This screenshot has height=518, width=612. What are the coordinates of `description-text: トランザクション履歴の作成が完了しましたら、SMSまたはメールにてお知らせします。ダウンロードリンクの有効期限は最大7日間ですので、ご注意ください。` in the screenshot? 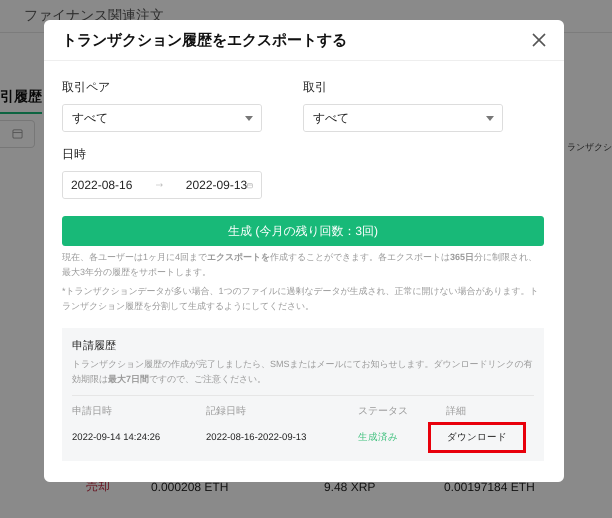 It's located at (303, 376).